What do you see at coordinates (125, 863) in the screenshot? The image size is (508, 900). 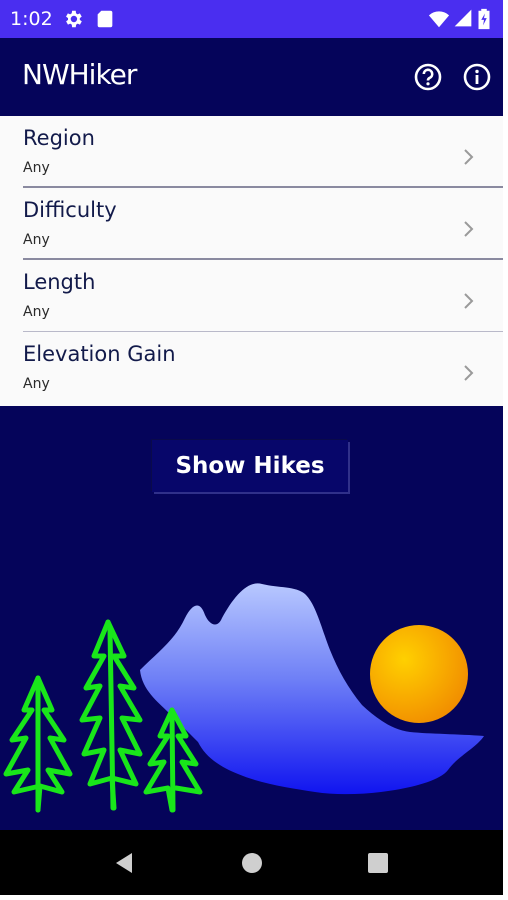 I see `back-icon` at bounding box center [125, 863].